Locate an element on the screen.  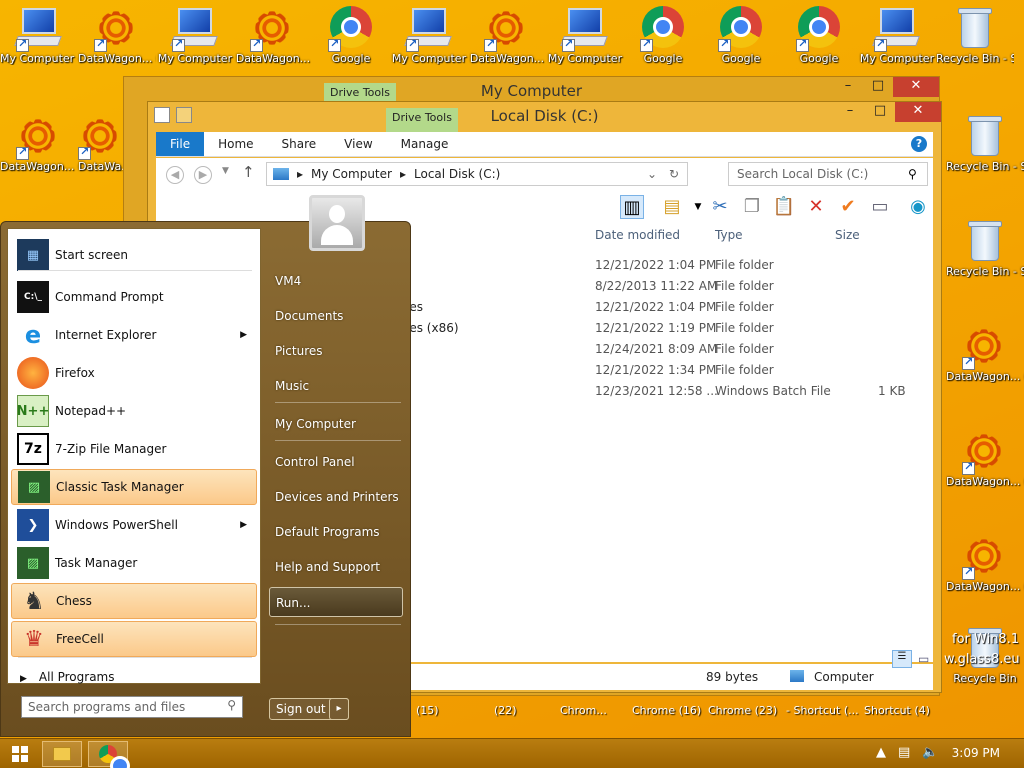
search-input: Search Local Disk (C:) is located at coordinates (828, 174).